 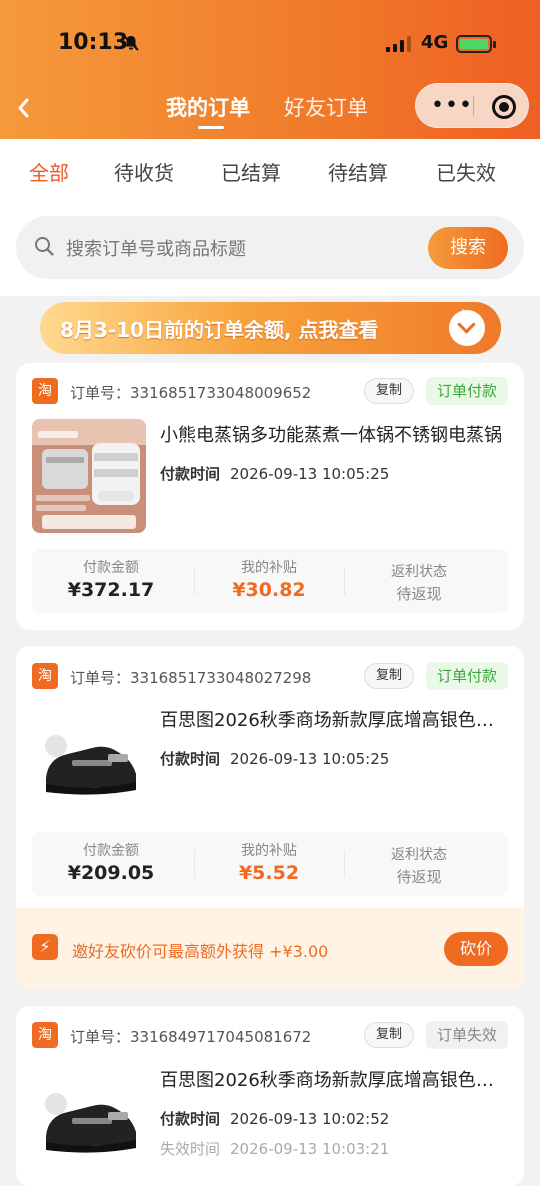 What do you see at coordinates (111, 873) in the screenshot?
I see `amount-value: ¥209.05` at bounding box center [111, 873].